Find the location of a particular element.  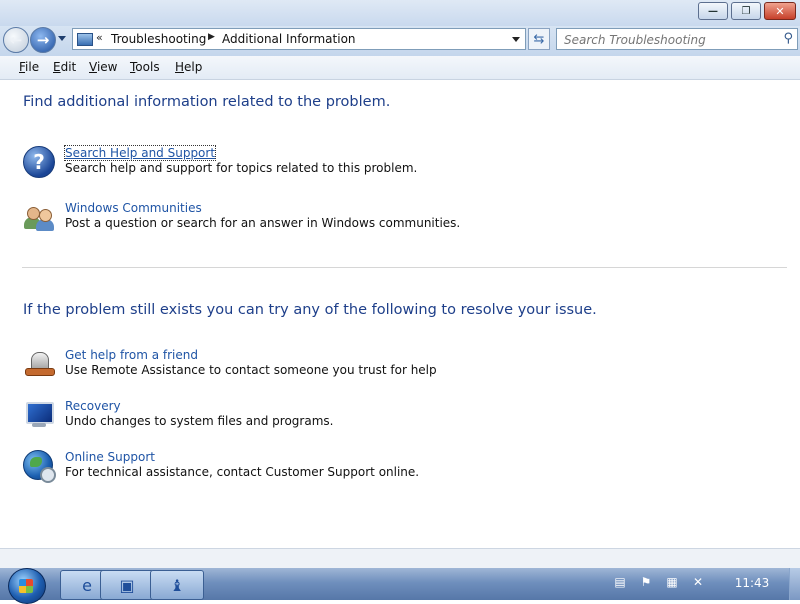

refresh-button: ⇆ is located at coordinates (539, 39).